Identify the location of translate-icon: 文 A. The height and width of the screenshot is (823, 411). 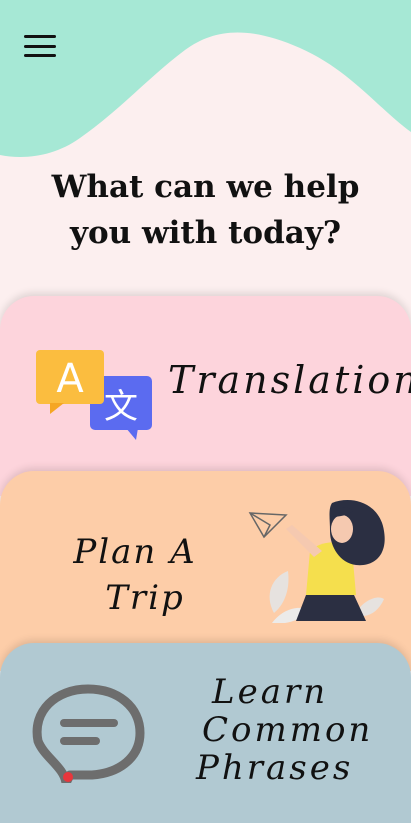
(94, 395).